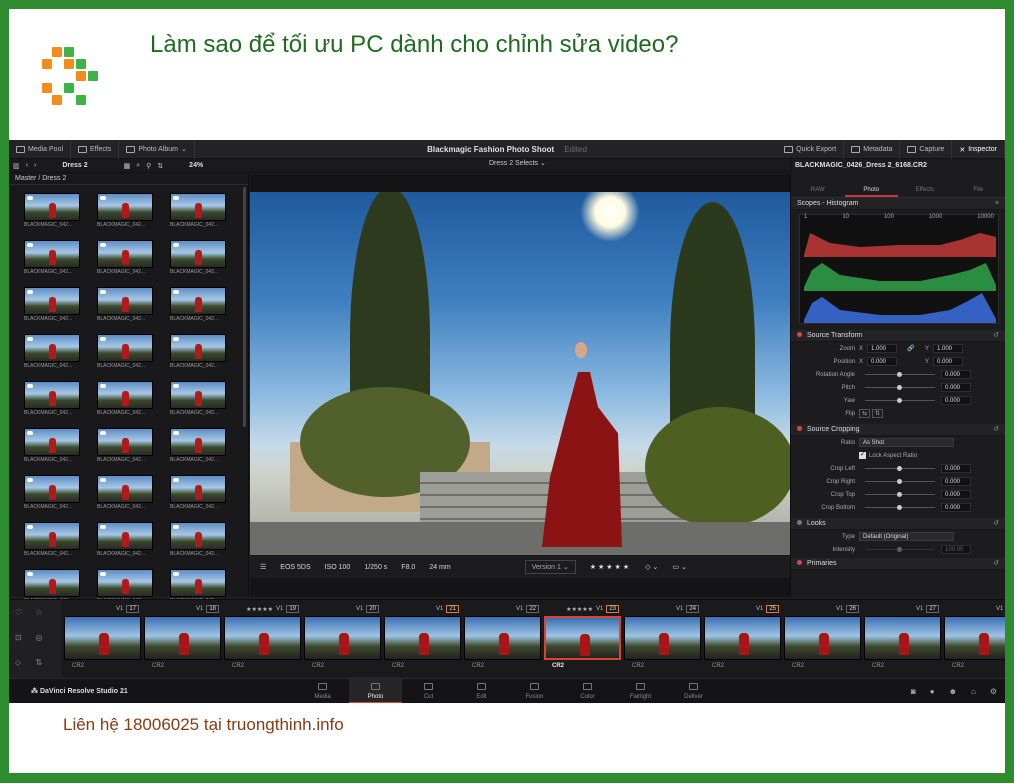 The width and height of the screenshot is (1014, 783). Describe the element at coordinates (956, 400) in the screenshot. I see `yaw-field: 0.000` at that location.